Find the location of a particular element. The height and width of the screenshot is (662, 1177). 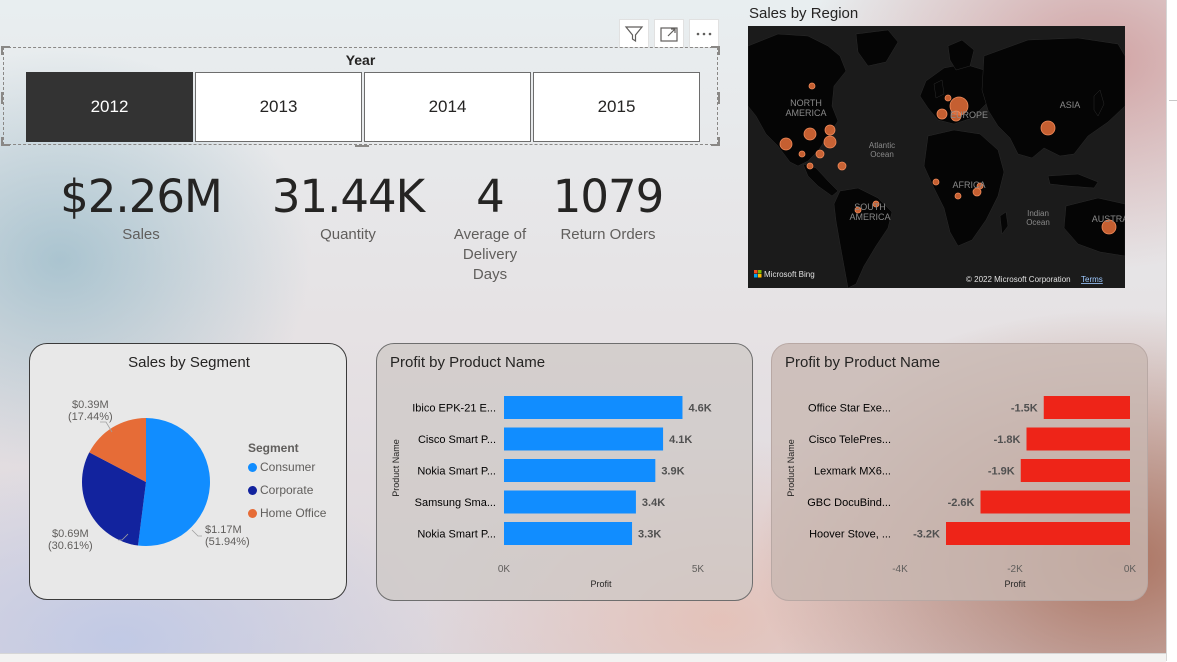

x-tick-label: -2K is located at coordinates (1015, 569).